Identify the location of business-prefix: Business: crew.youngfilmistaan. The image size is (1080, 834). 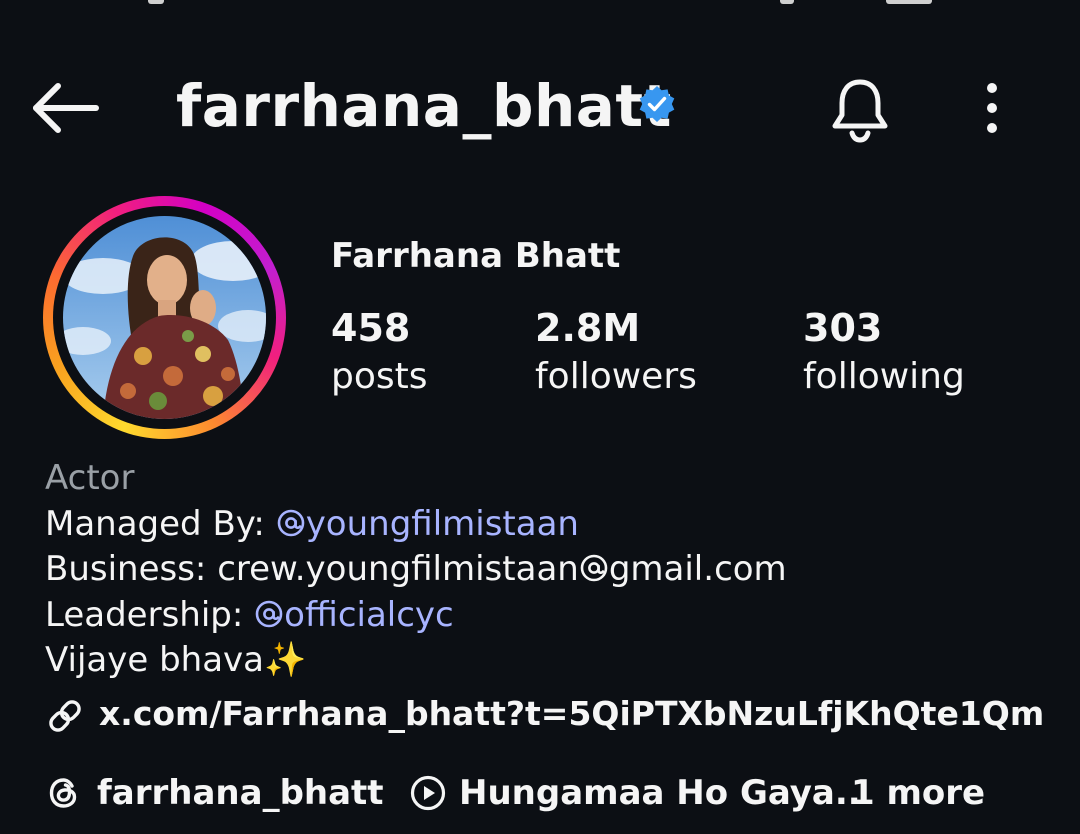
(312, 569).